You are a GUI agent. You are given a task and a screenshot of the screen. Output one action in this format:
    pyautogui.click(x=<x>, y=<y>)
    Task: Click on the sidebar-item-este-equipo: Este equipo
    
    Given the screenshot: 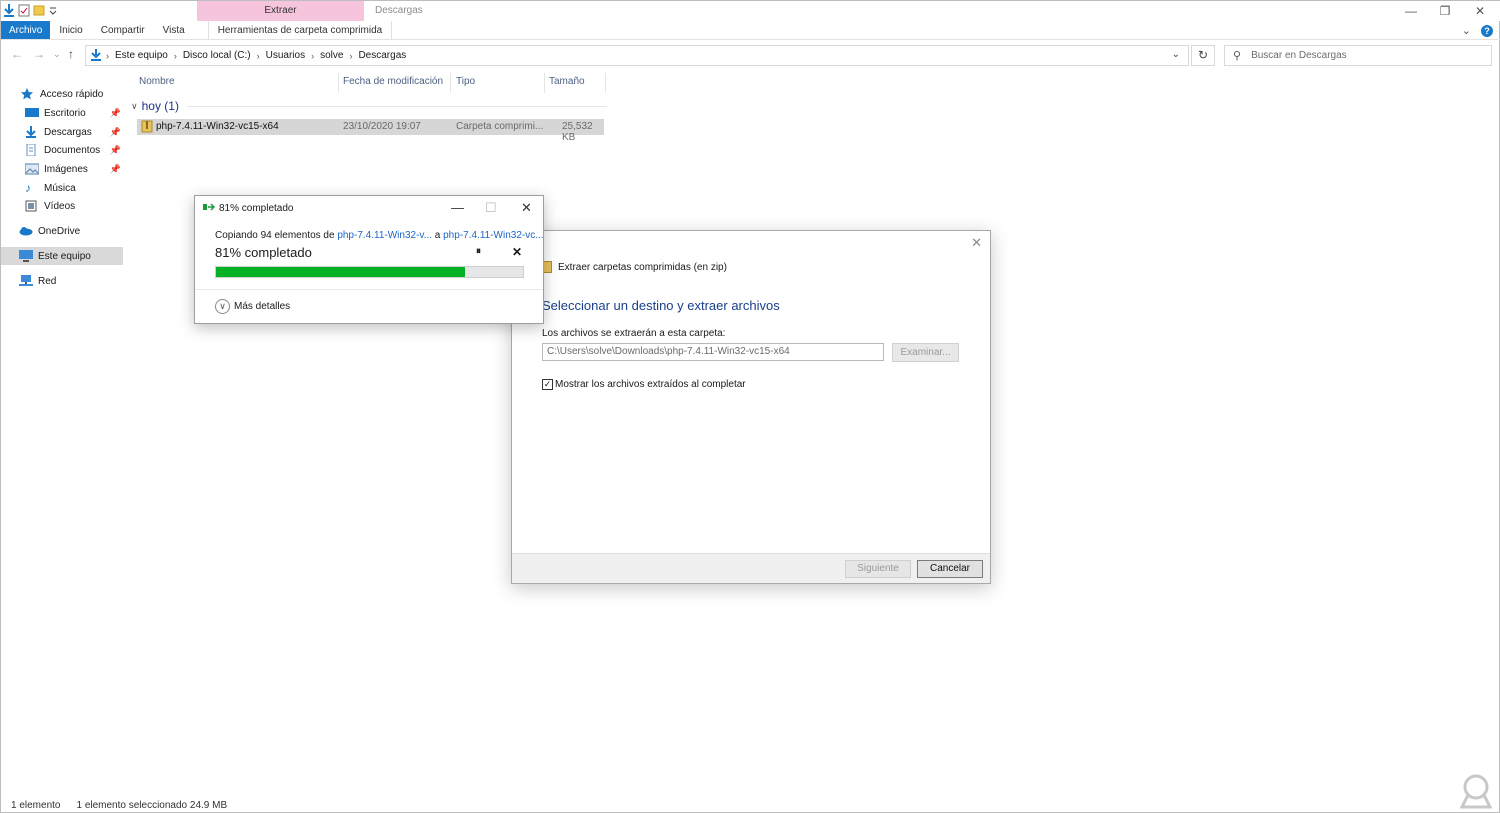 What is the action you would take?
    pyautogui.click(x=62, y=256)
    